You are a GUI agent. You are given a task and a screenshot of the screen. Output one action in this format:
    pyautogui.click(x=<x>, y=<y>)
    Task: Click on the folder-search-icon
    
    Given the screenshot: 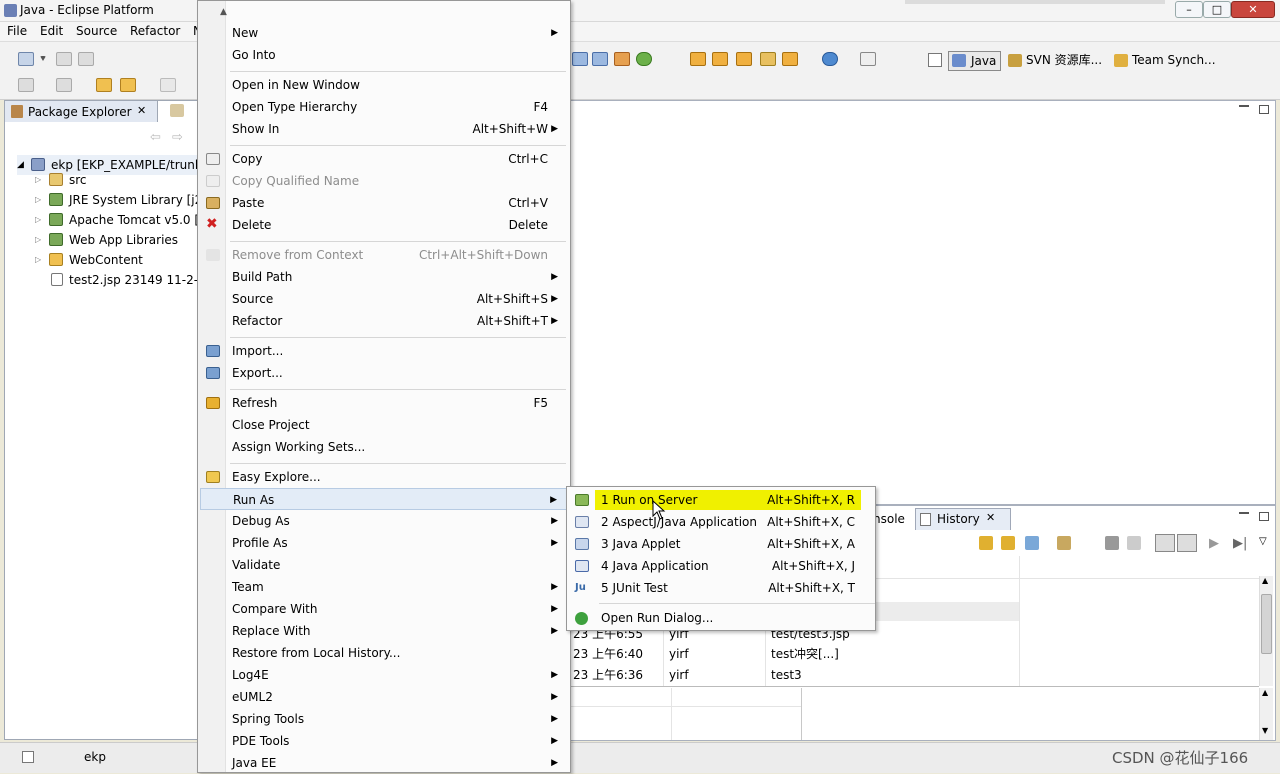 What is the action you would take?
    pyautogui.click(x=790, y=59)
    